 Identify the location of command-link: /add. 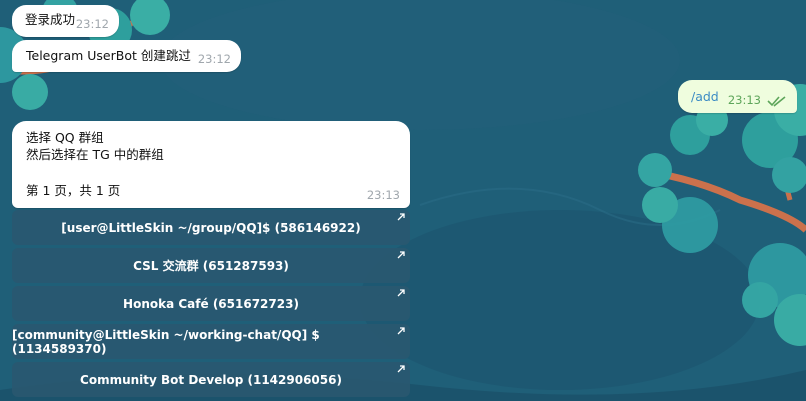
(705, 96).